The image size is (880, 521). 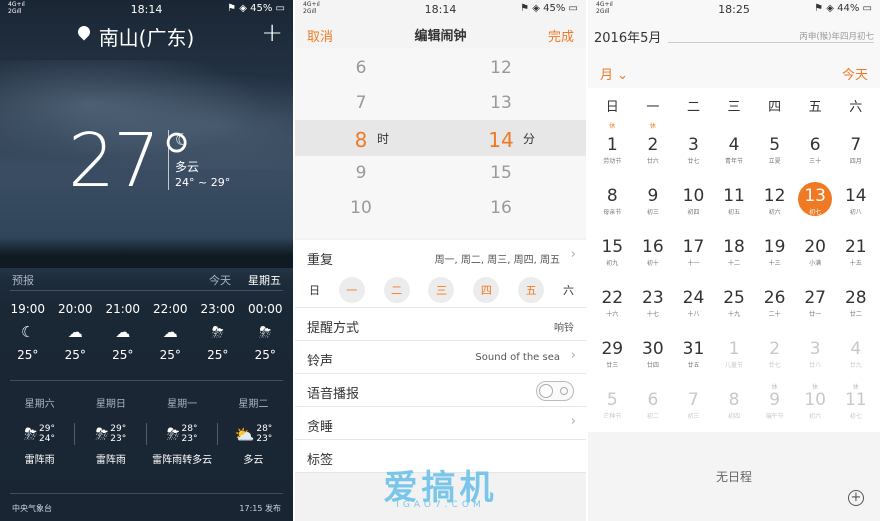 What do you see at coordinates (440, 143) in the screenshot?
I see `time-picker: 6 7 8 9 10 12 13 14 15 16 时 分` at bounding box center [440, 143].